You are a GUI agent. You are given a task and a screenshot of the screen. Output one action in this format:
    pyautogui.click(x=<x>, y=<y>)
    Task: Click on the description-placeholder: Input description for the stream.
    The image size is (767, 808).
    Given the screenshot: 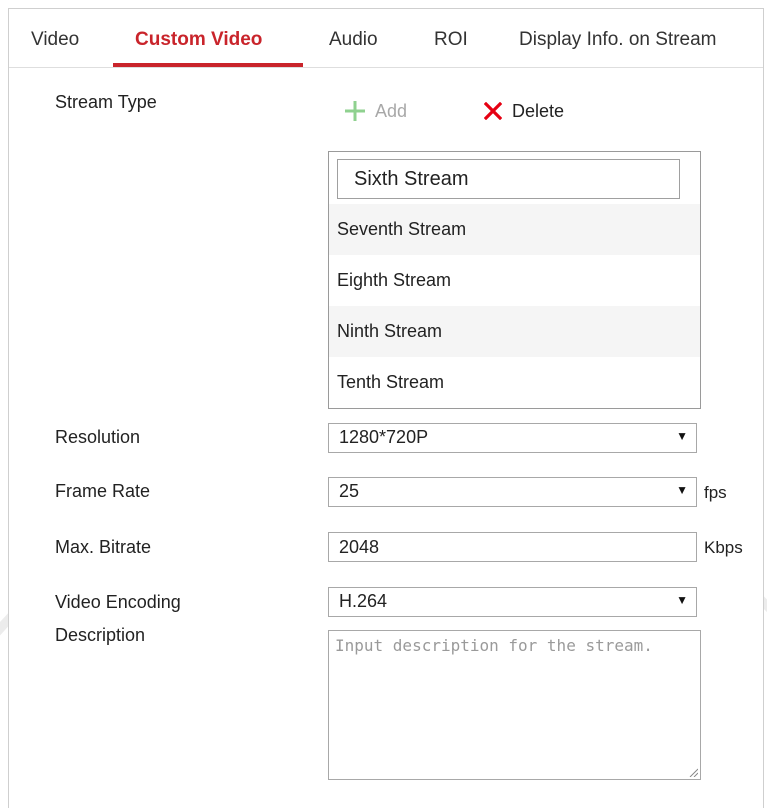 What is the action you would take?
    pyautogui.click(x=494, y=645)
    